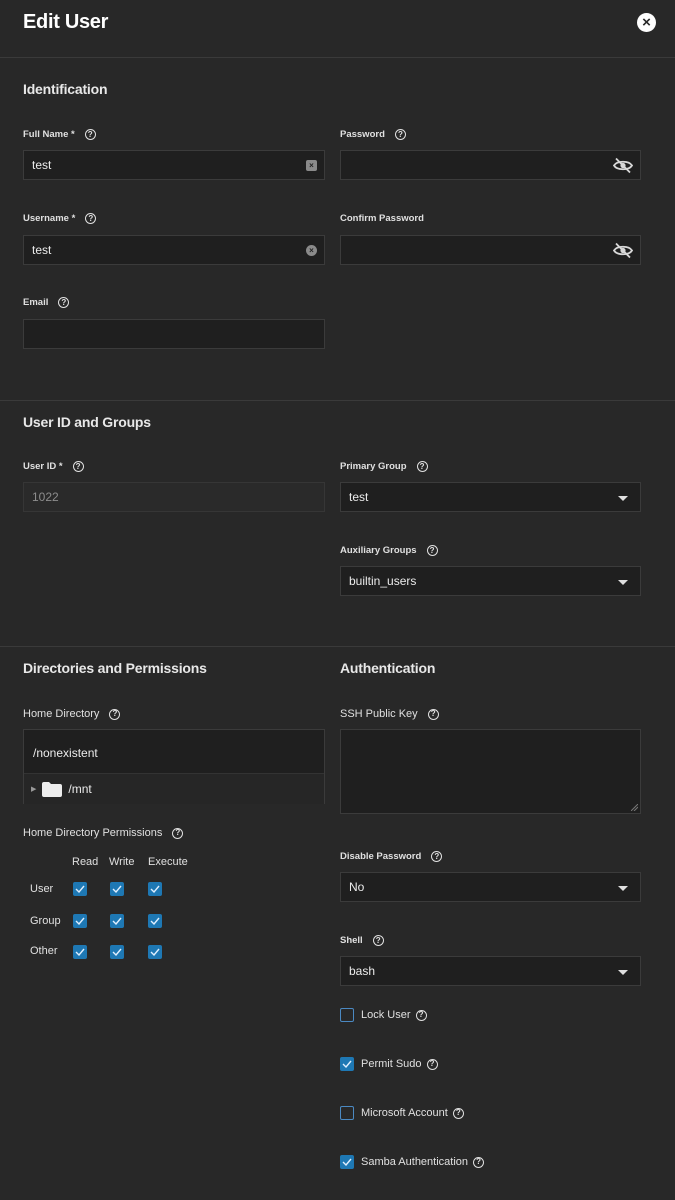 The width and height of the screenshot is (675, 1200). Describe the element at coordinates (174, 497) in the screenshot. I see `user-id-input: 1022` at that location.